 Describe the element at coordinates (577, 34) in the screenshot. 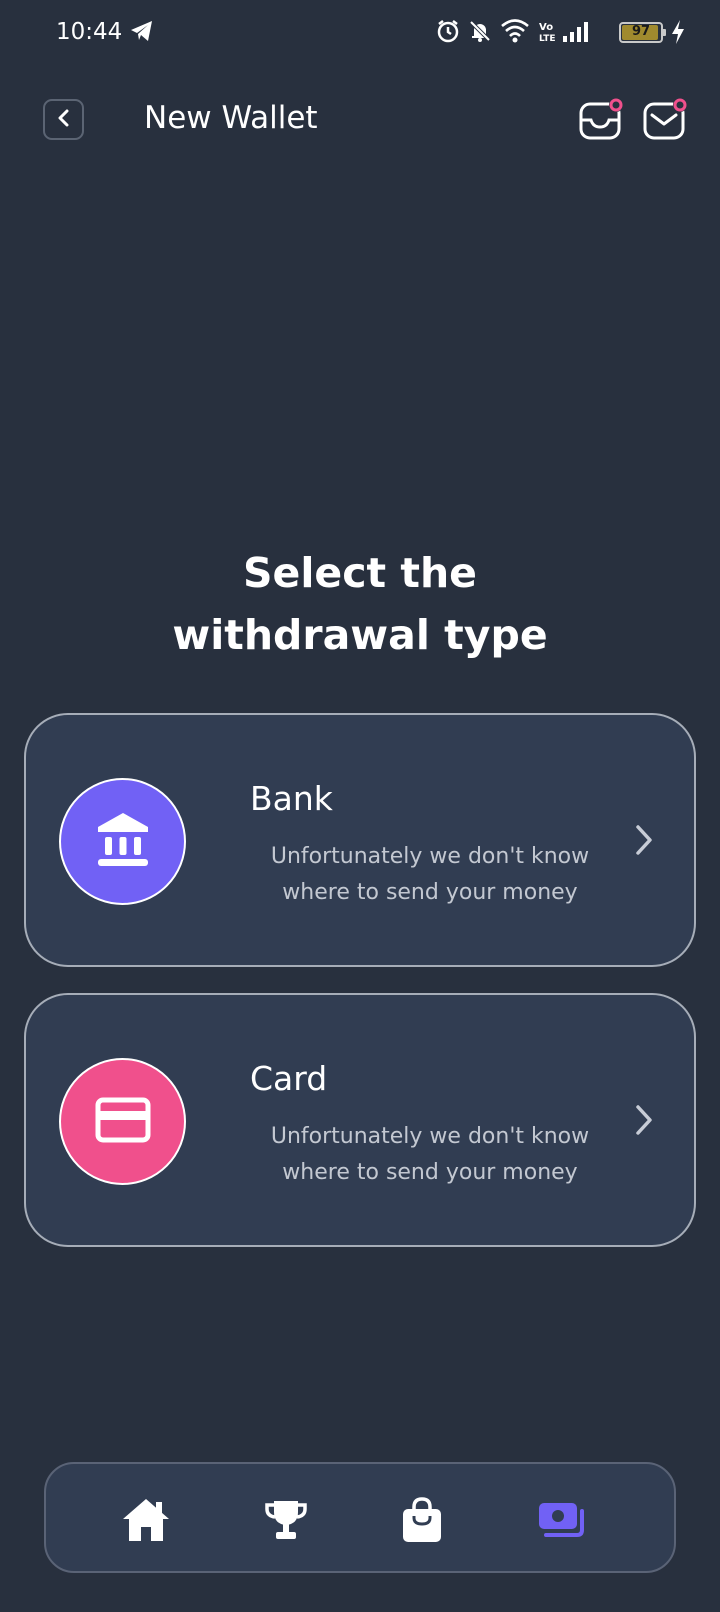

I see `signal-icon` at that location.